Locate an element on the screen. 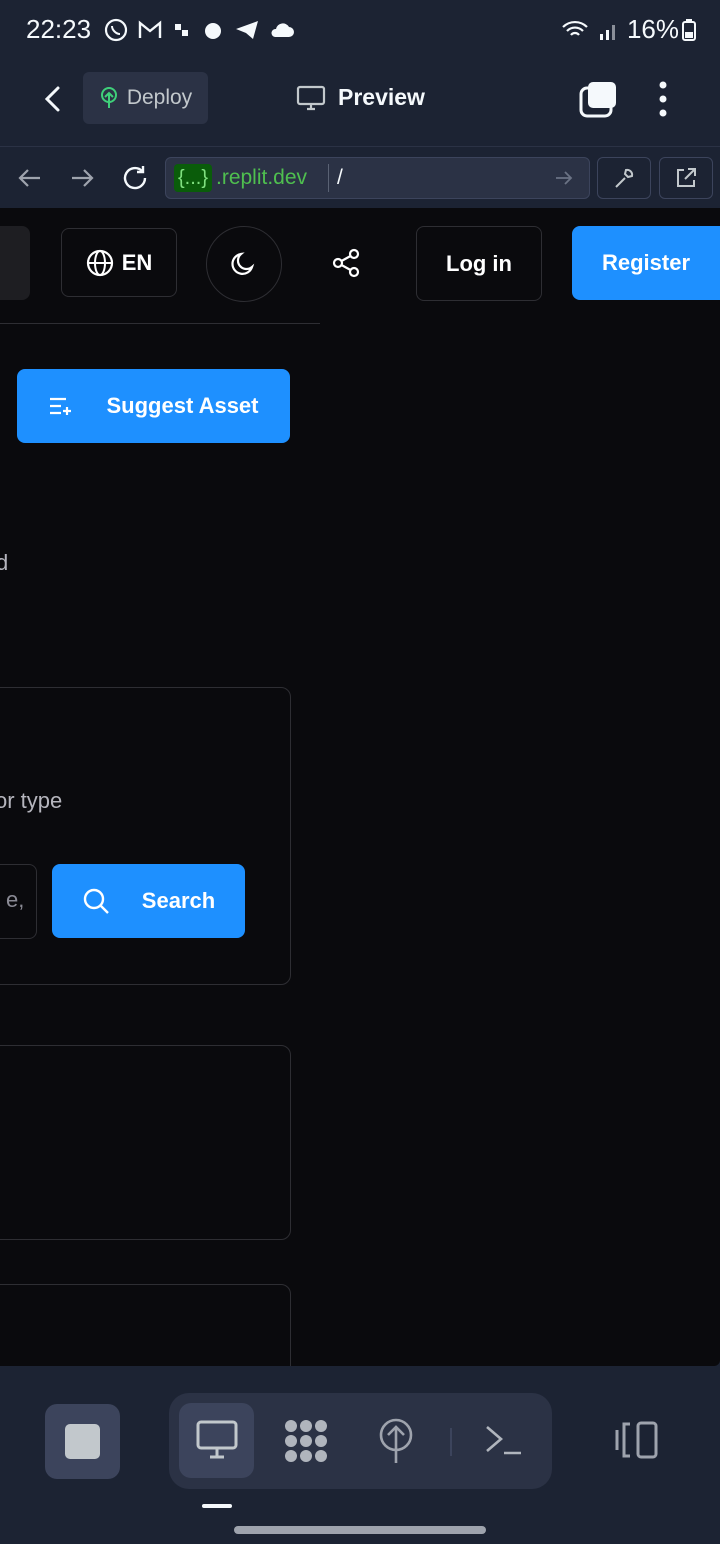 The height and width of the screenshot is (1544, 720). preview-label: Preview is located at coordinates (381, 97).